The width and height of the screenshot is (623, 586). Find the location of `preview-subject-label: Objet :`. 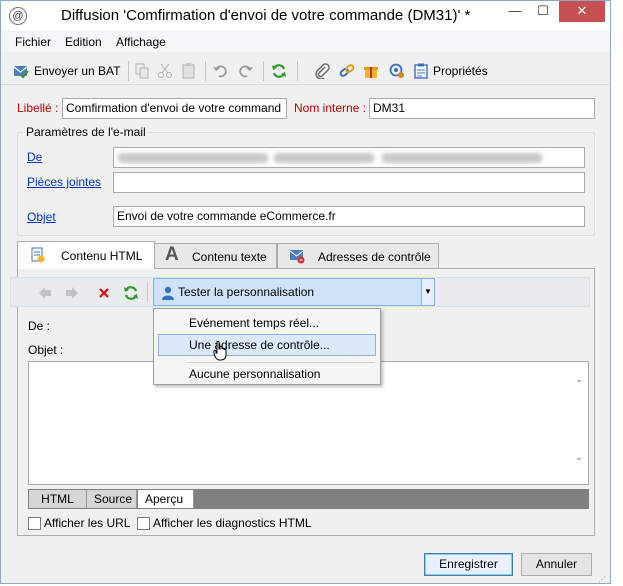

preview-subject-label: Objet : is located at coordinates (46, 350).